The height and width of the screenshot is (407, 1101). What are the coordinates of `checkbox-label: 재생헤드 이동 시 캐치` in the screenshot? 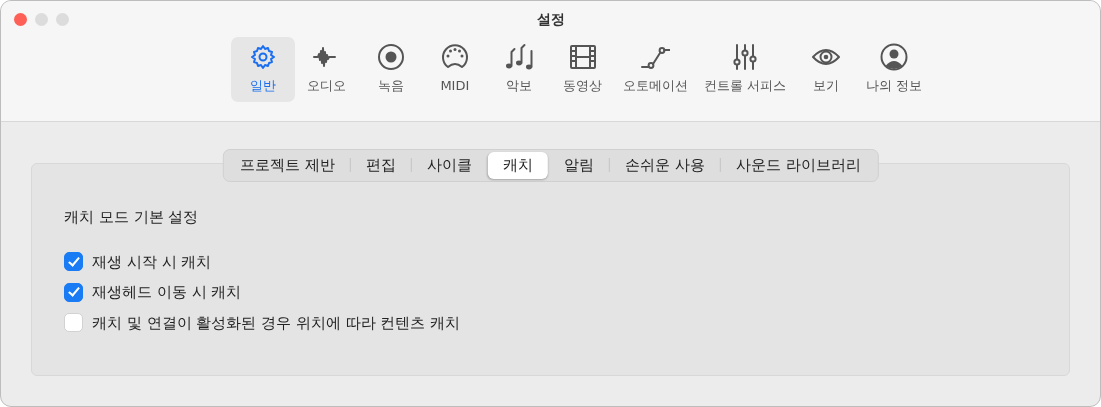 It's located at (167, 292).